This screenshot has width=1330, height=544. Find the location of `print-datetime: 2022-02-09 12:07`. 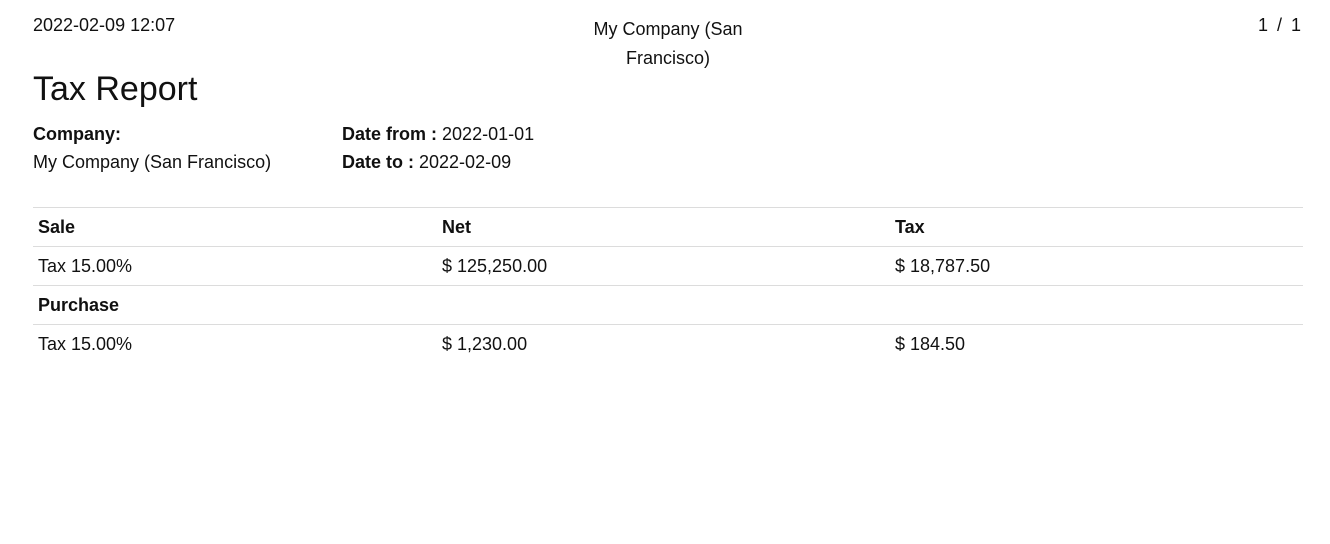

print-datetime: 2022-02-09 12:07 is located at coordinates (104, 25).